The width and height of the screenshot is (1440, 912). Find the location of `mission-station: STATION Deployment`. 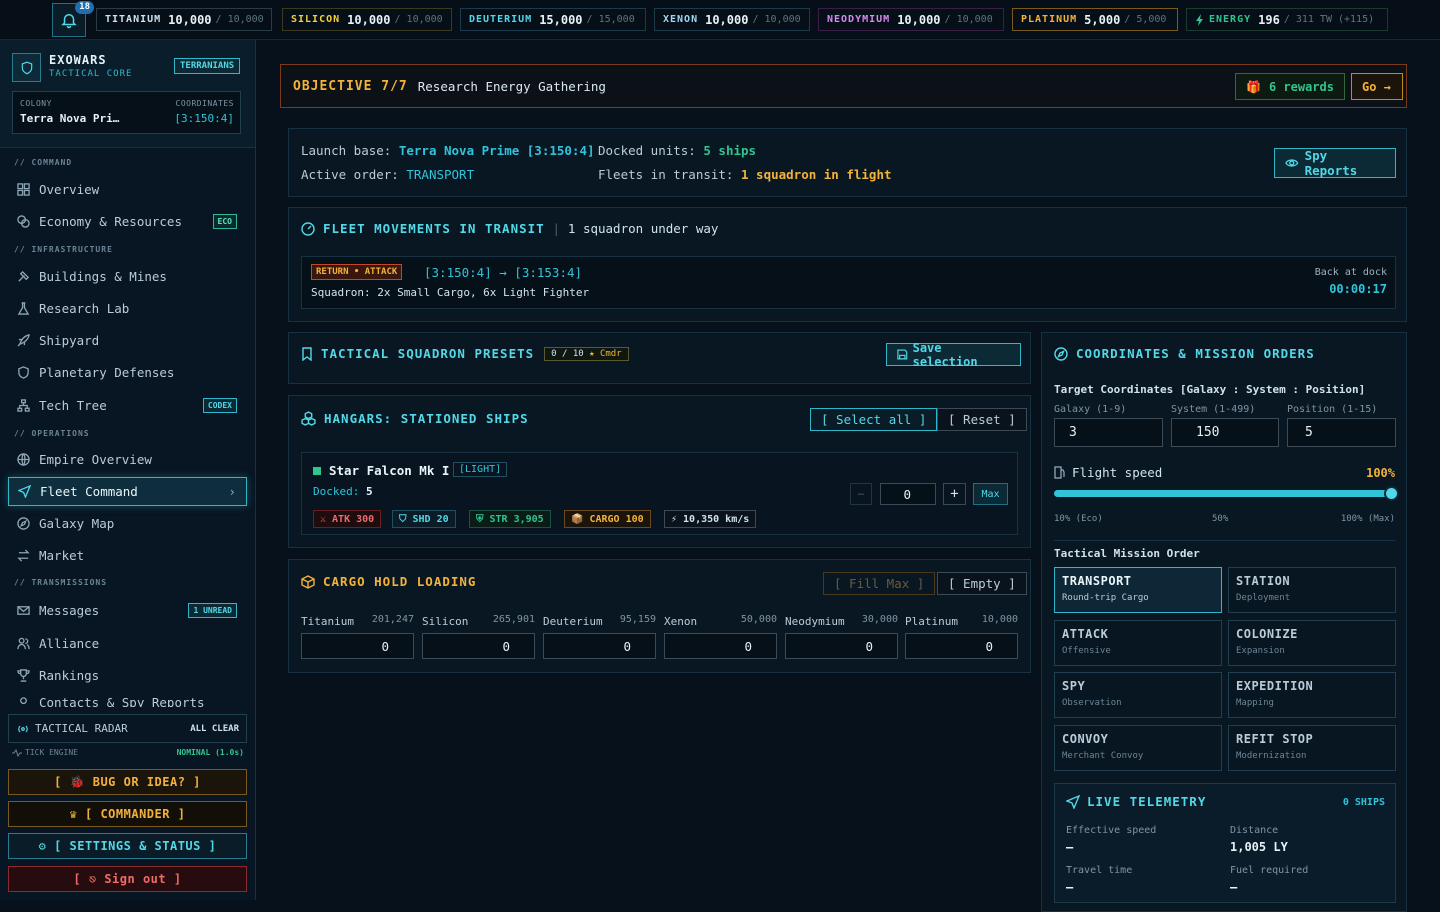

mission-station: STATION Deployment is located at coordinates (1312, 590).